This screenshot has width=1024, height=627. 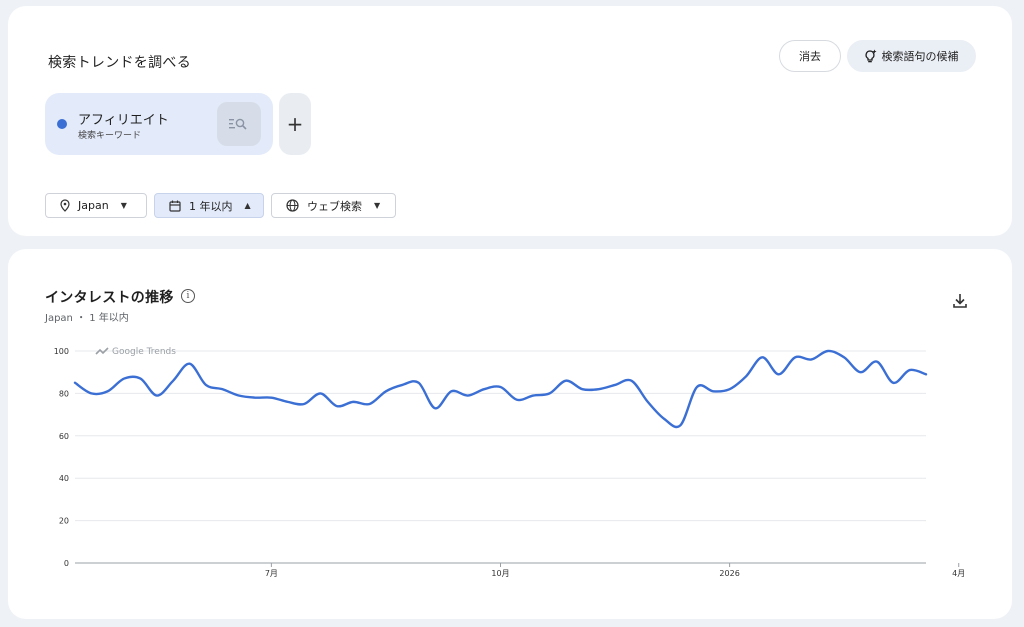 What do you see at coordinates (271, 573) in the screenshot?
I see `x-tick-label: 7月` at bounding box center [271, 573].